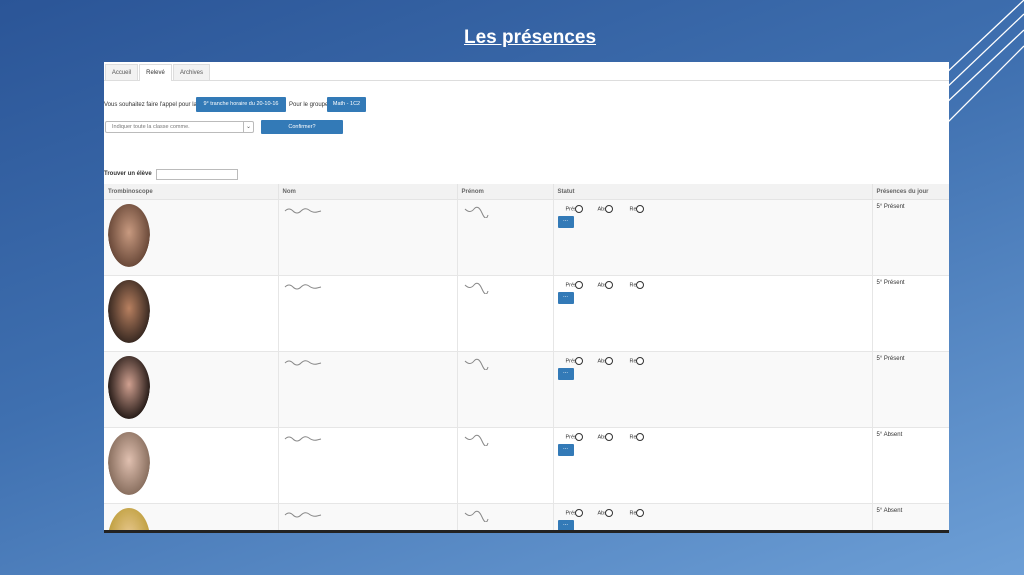  I want to click on header-statut: Statut, so click(712, 192).